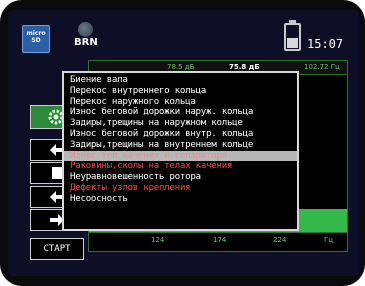 Image resolution: width=365 pixels, height=286 pixels. What do you see at coordinates (158, 240) in the screenshot?
I see `x-tick: 124` at bounding box center [158, 240].